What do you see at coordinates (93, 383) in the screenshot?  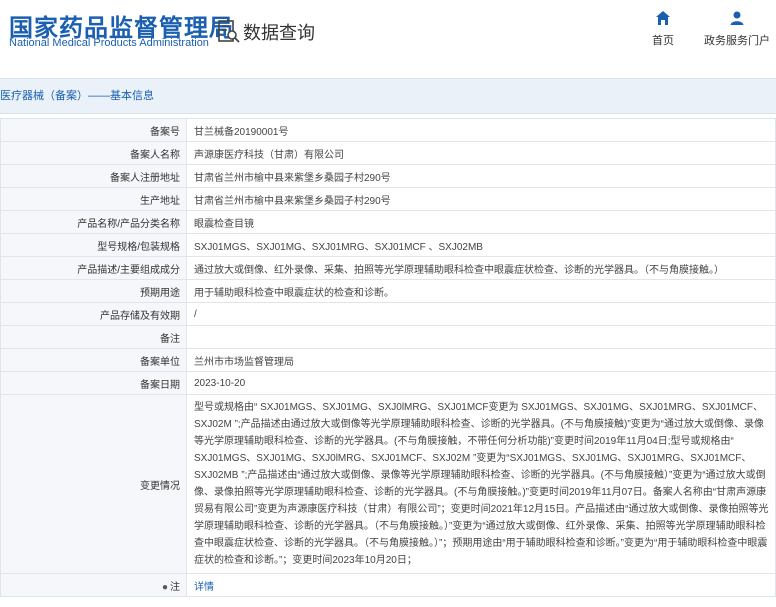 I see `row-label: 备案日期` at bounding box center [93, 383].